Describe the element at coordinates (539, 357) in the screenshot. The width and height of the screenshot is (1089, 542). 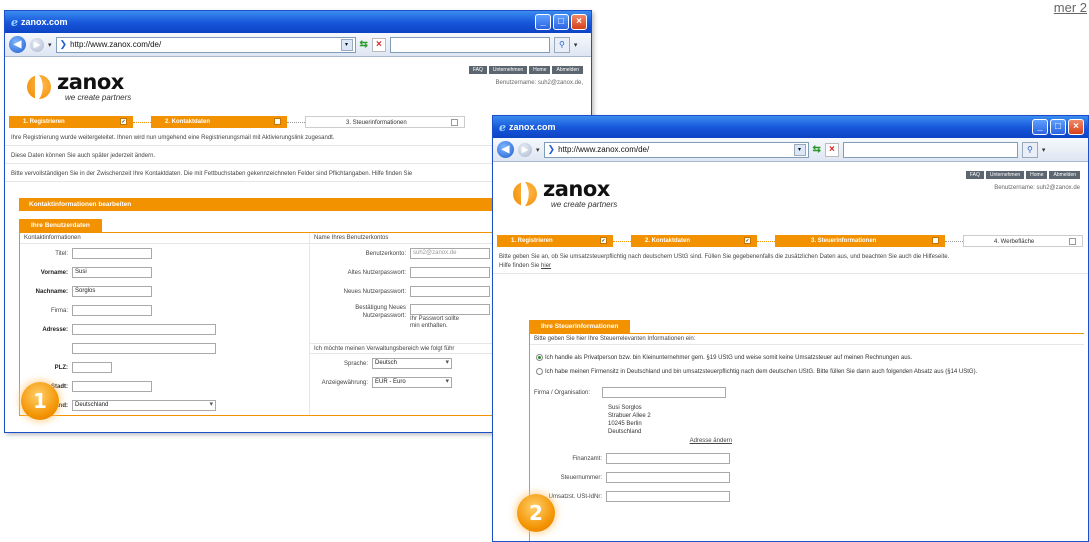
I see `radio-selected-icon` at that location.